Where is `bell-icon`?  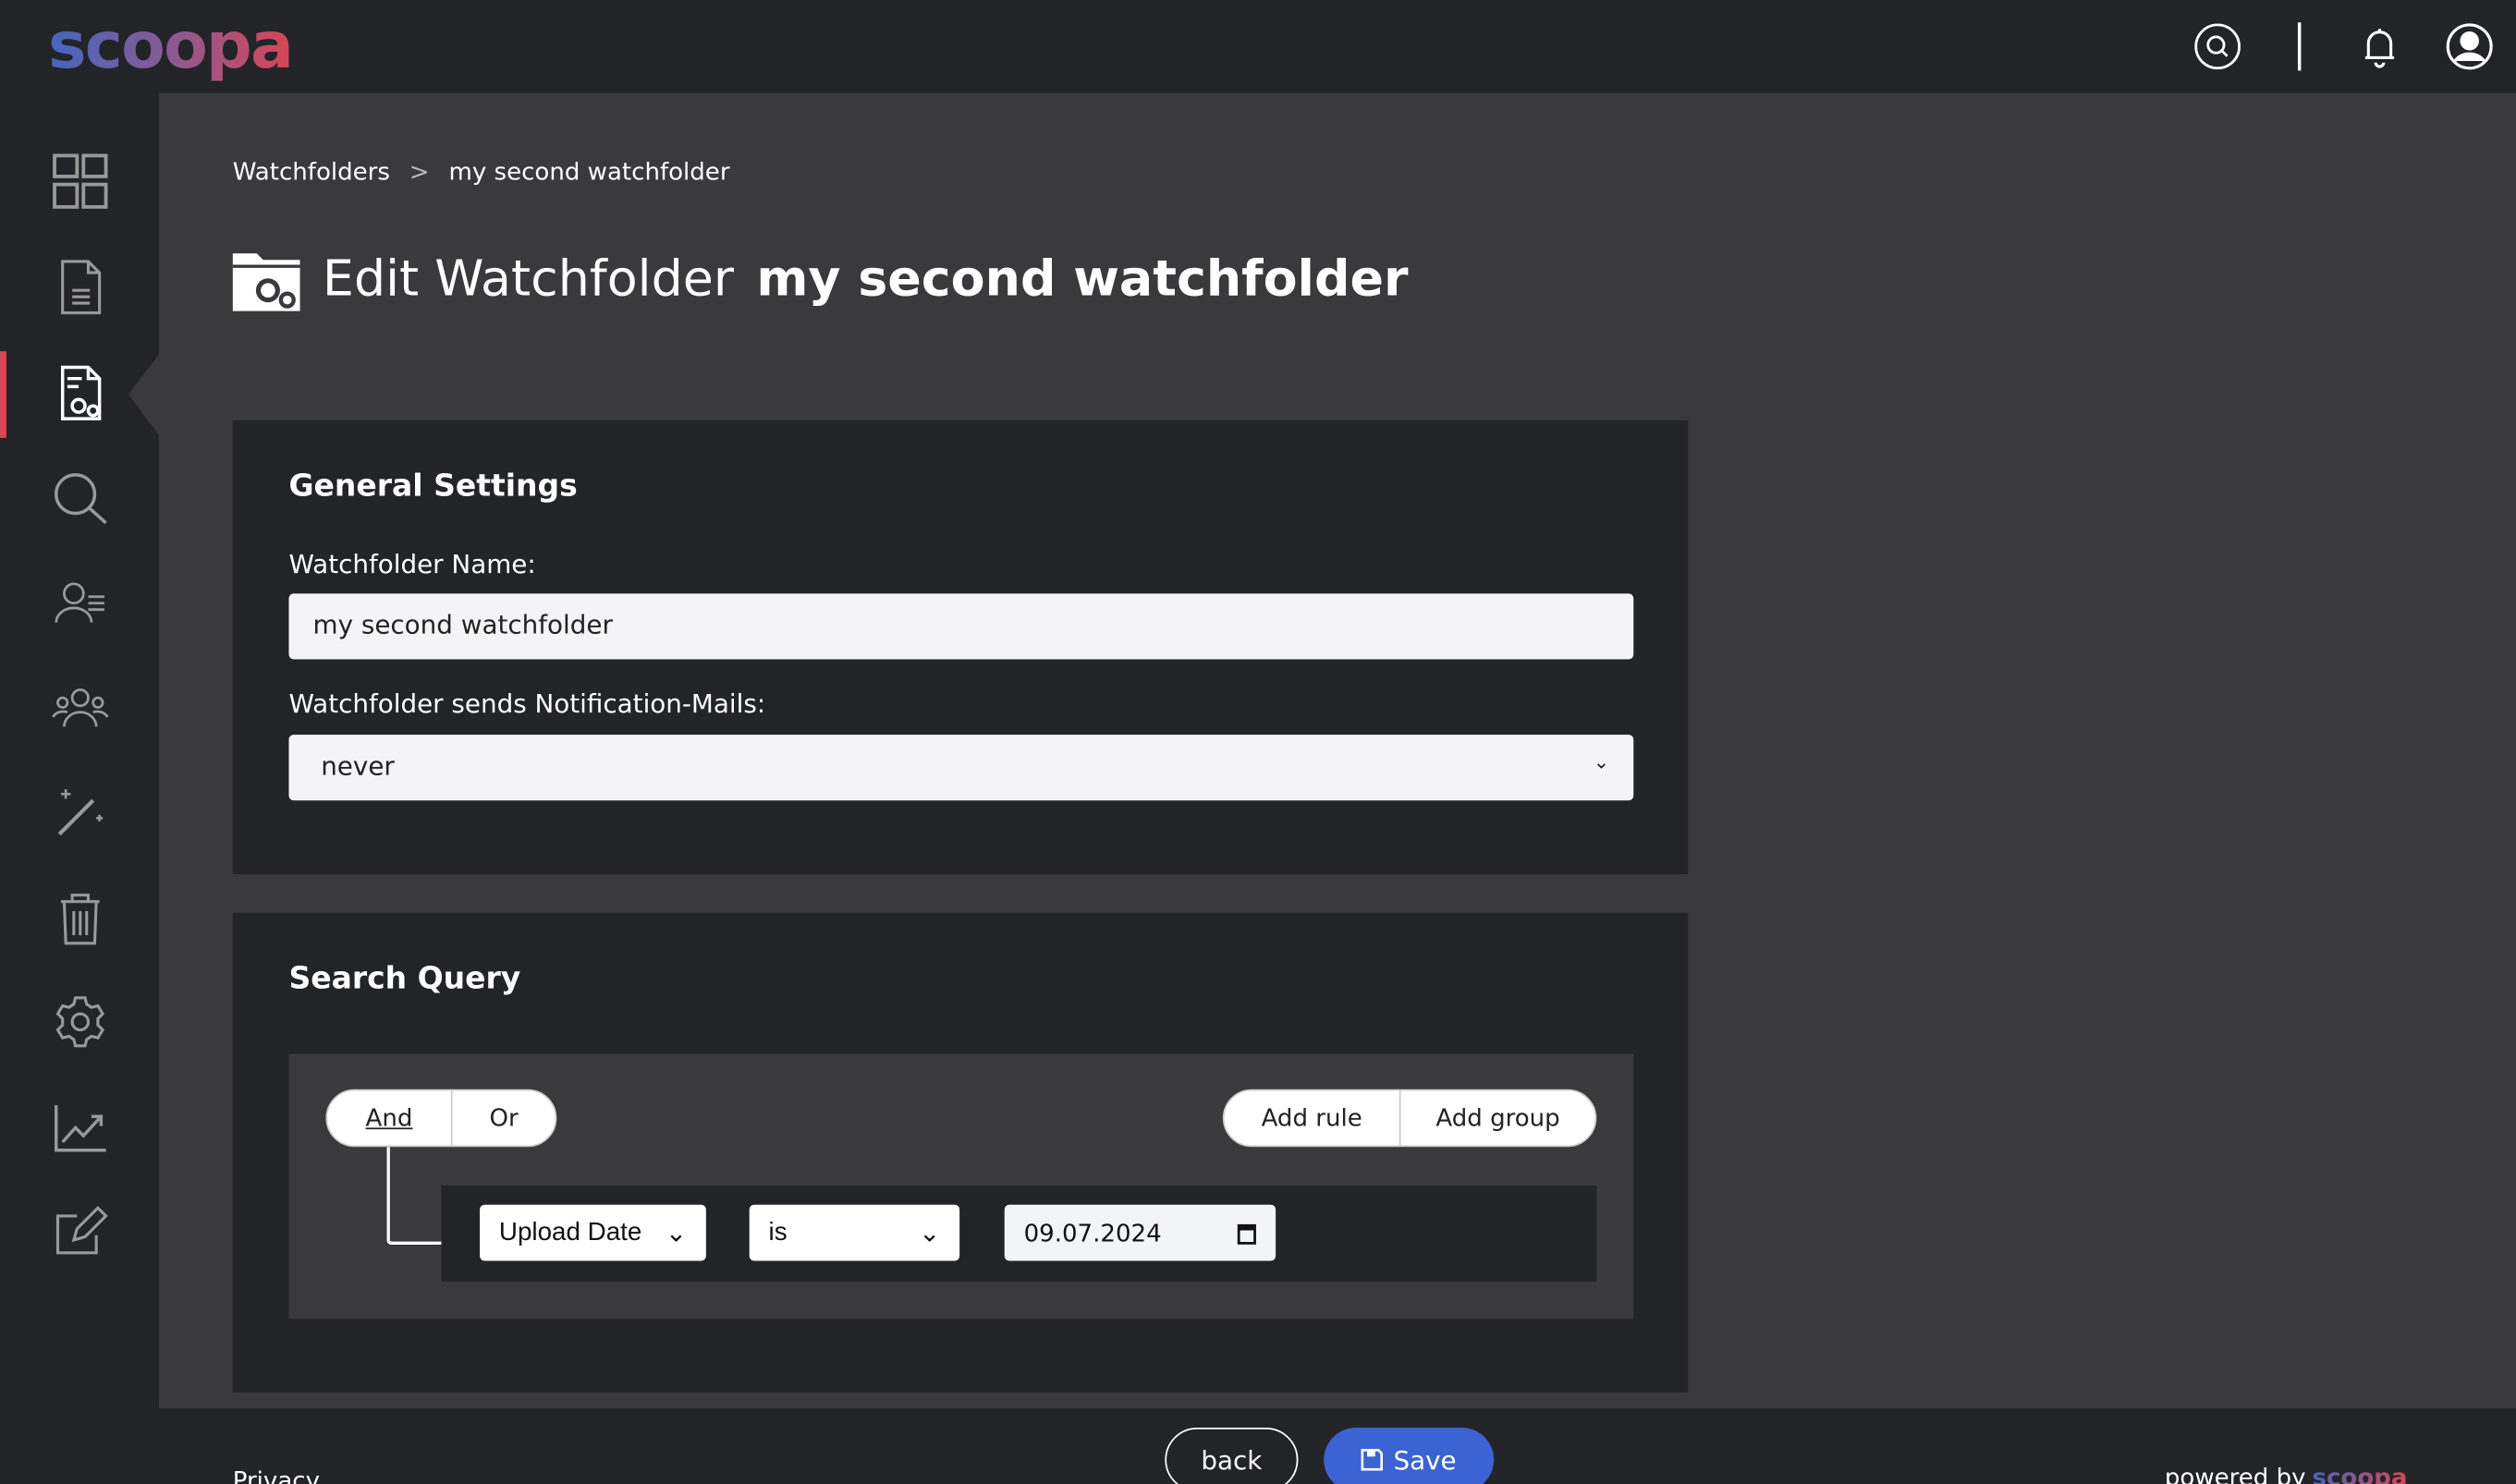 bell-icon is located at coordinates (2379, 46).